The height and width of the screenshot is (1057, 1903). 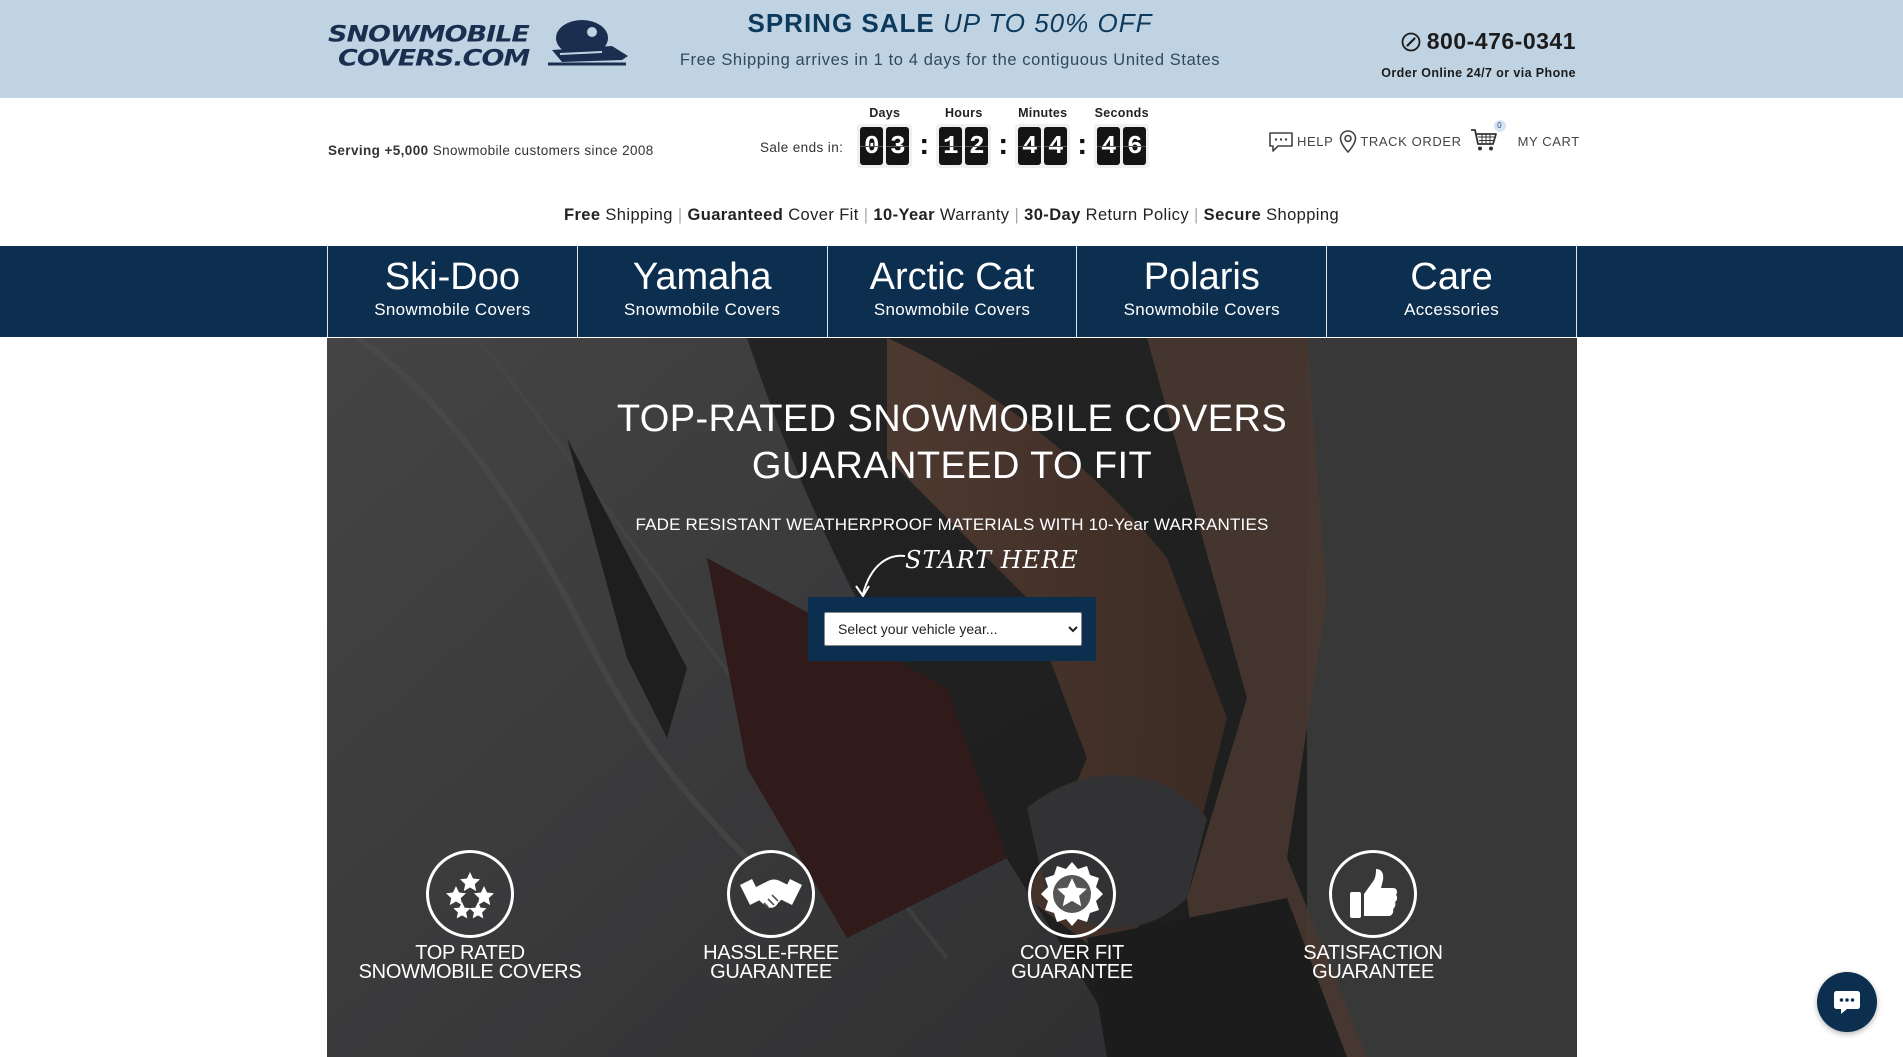 What do you see at coordinates (636, 215) in the screenshot?
I see `perk-text: Shipping` at bounding box center [636, 215].